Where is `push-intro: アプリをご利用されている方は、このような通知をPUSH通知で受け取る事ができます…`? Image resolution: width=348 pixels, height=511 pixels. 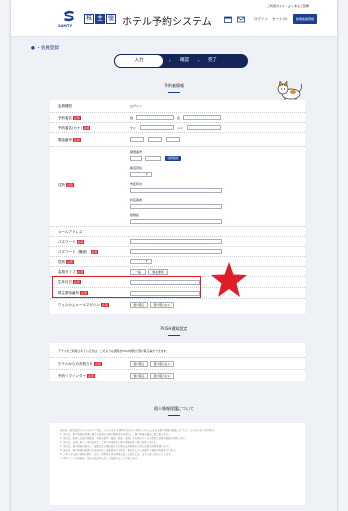 push-intro: アプリをご利用されている方は、このような通知をPUSH通知で受け取る事ができます… is located at coordinates (113, 351).